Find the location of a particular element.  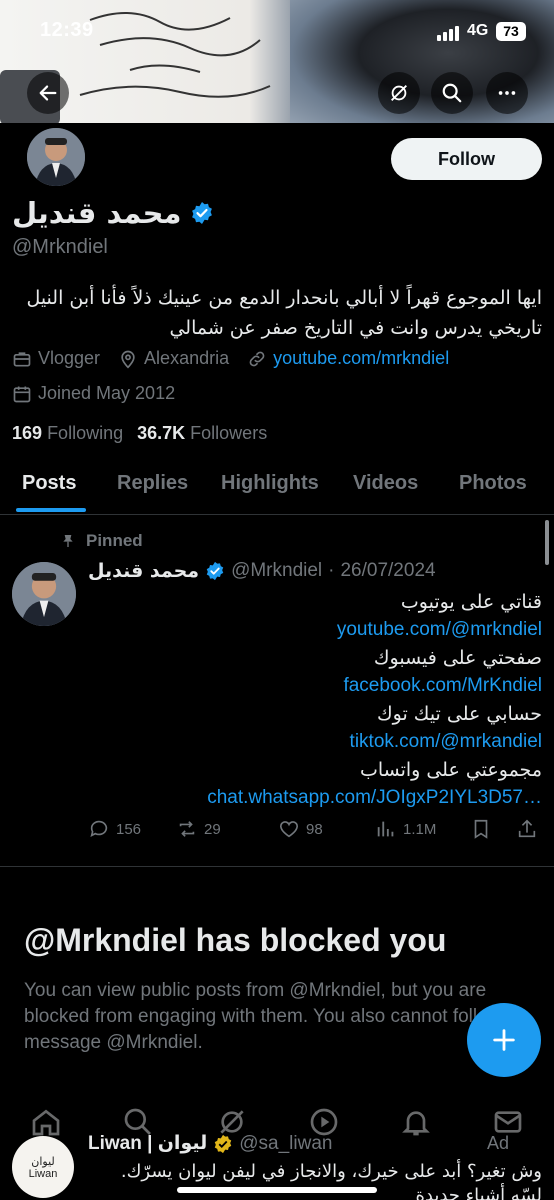

arrow-left-icon is located at coordinates (48, 93).